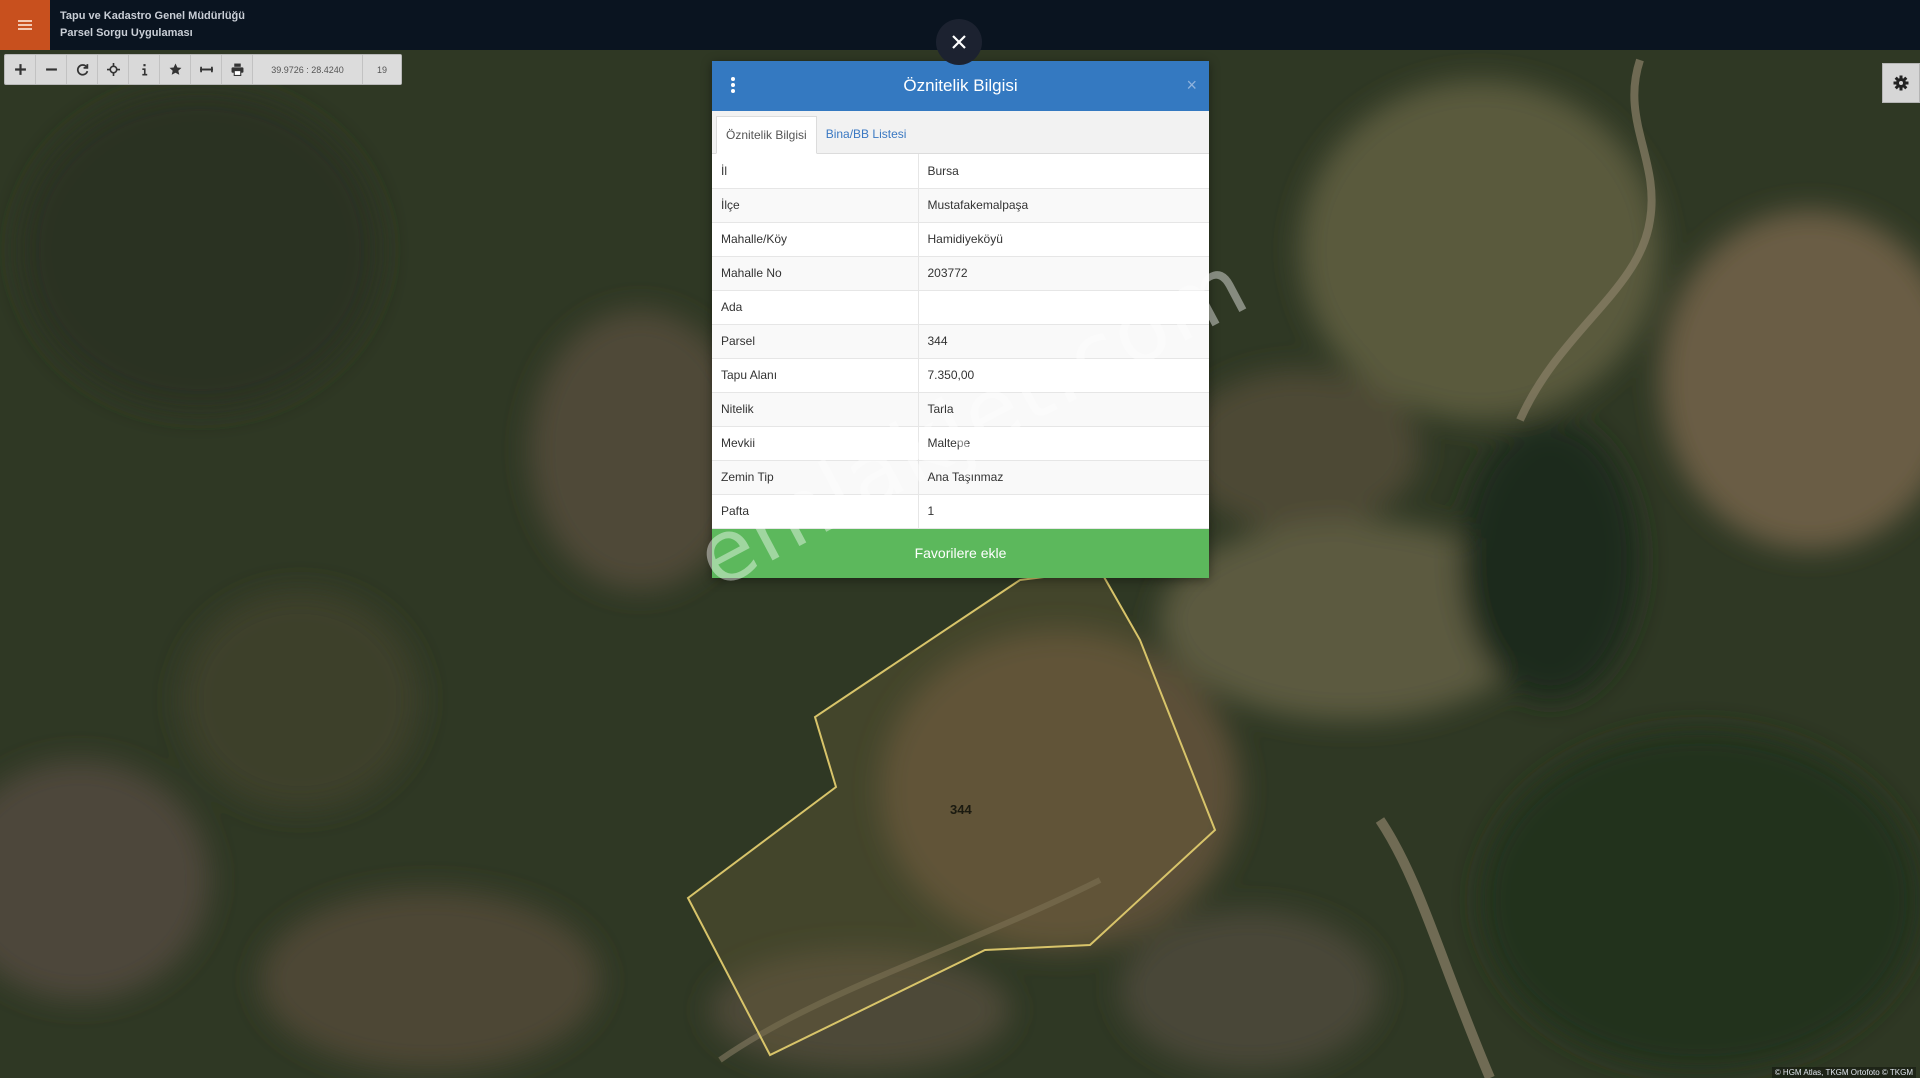 This screenshot has height=1078, width=1920. What do you see at coordinates (1063, 443) in the screenshot?
I see `attribute-value: Maltepe` at bounding box center [1063, 443].